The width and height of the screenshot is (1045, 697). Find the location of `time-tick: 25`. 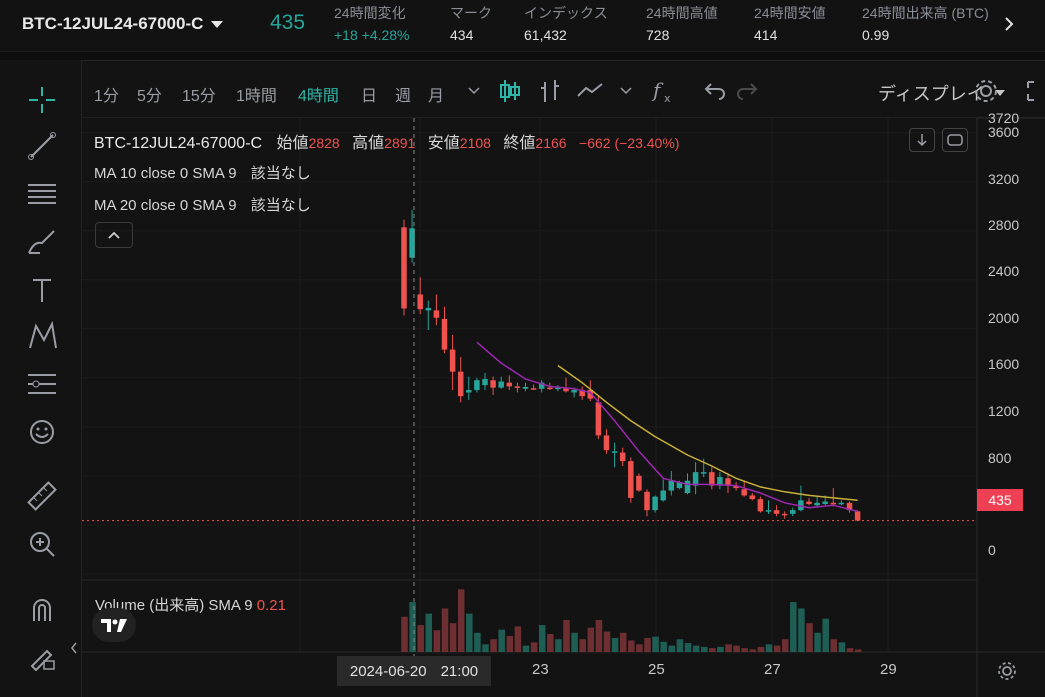

time-tick: 25 is located at coordinates (656, 669).